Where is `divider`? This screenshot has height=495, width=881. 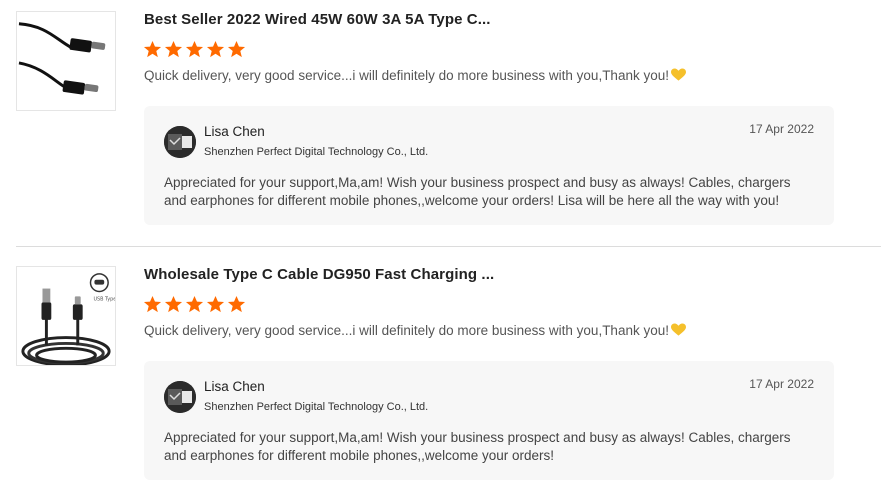 divider is located at coordinates (448, 246).